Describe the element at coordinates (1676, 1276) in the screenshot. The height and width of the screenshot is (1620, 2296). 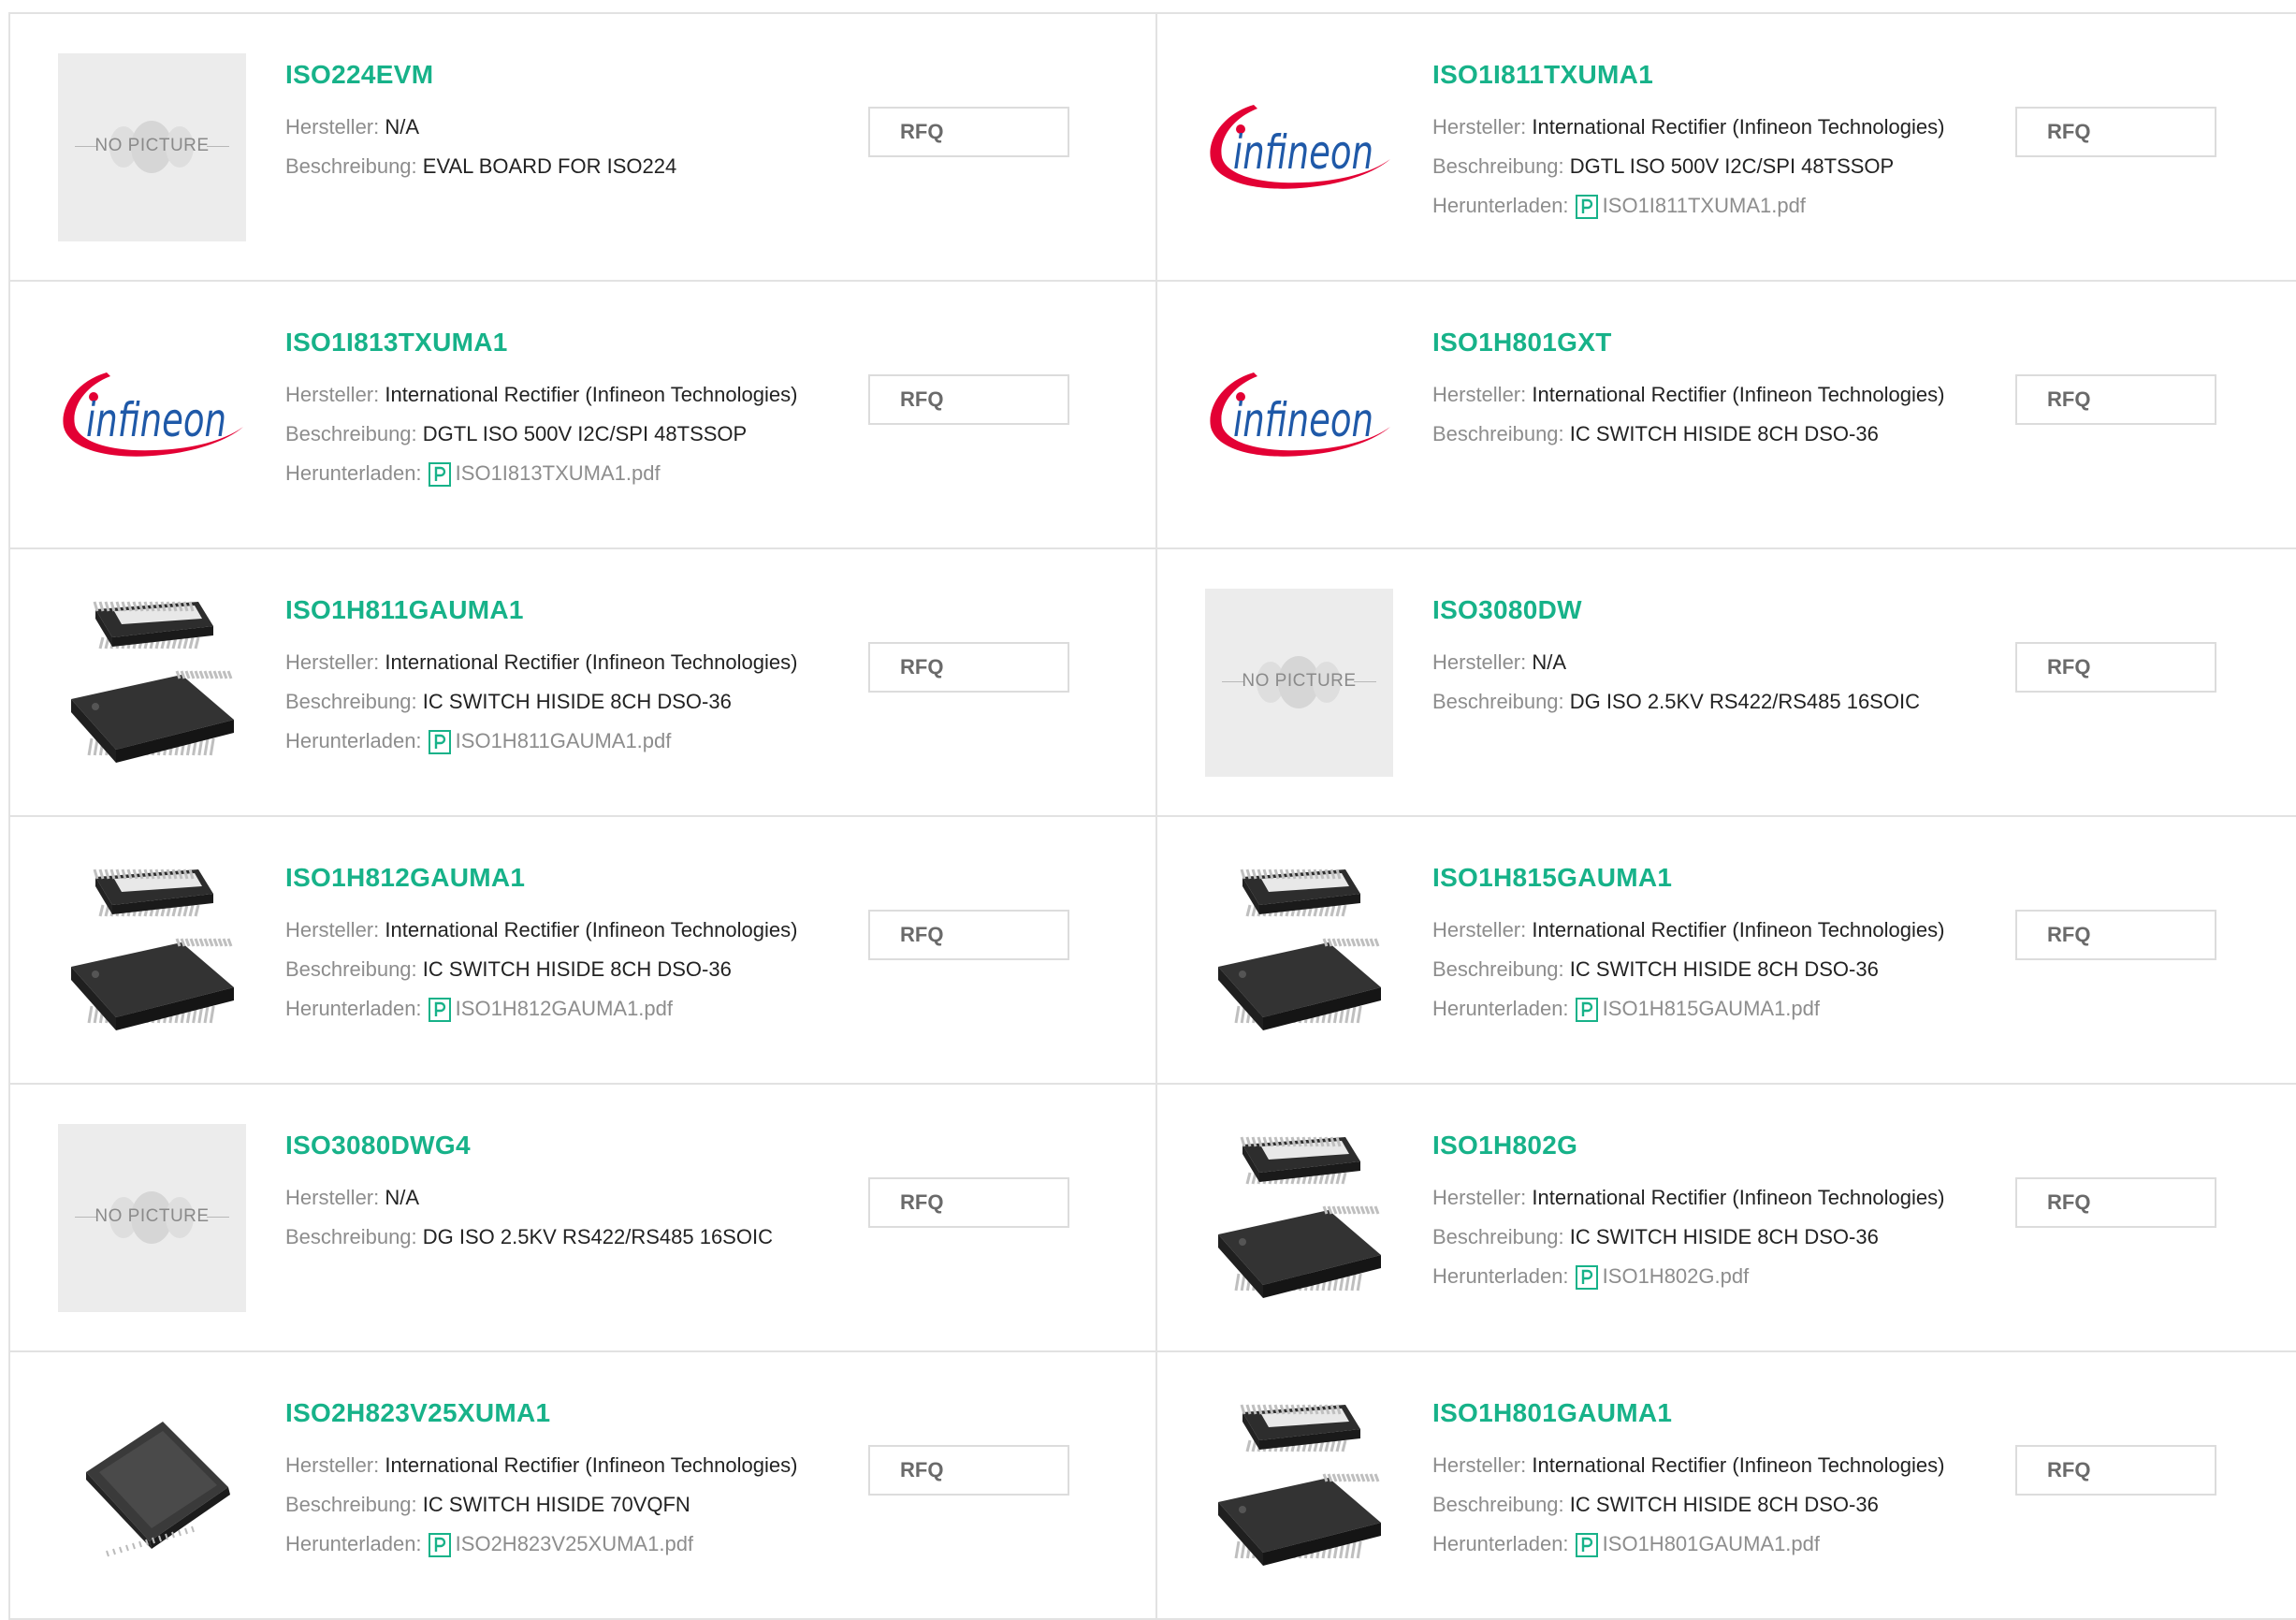
I see `datasheet-link: ISO1H802G.pdf` at that location.